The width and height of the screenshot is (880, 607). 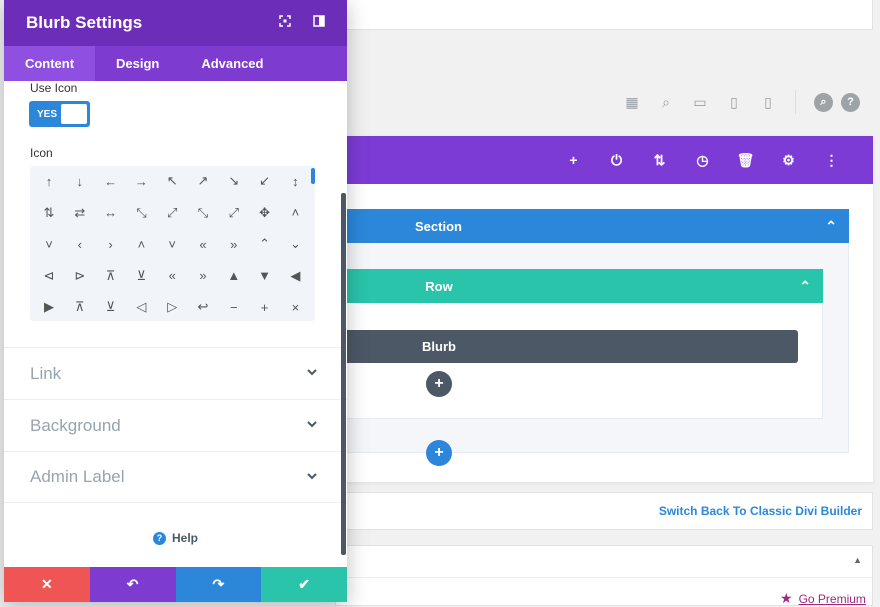 What do you see at coordinates (141, 181) in the screenshot?
I see `icon-option: →` at bounding box center [141, 181].